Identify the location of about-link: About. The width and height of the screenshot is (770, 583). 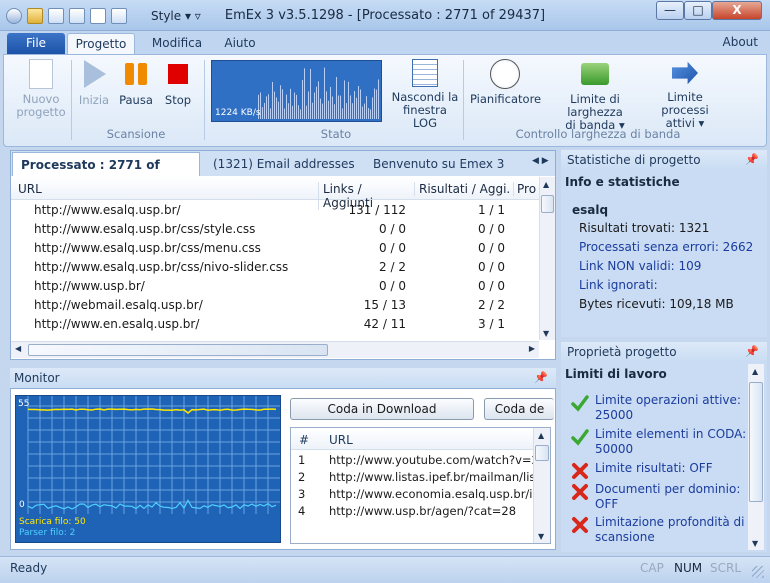
(740, 42).